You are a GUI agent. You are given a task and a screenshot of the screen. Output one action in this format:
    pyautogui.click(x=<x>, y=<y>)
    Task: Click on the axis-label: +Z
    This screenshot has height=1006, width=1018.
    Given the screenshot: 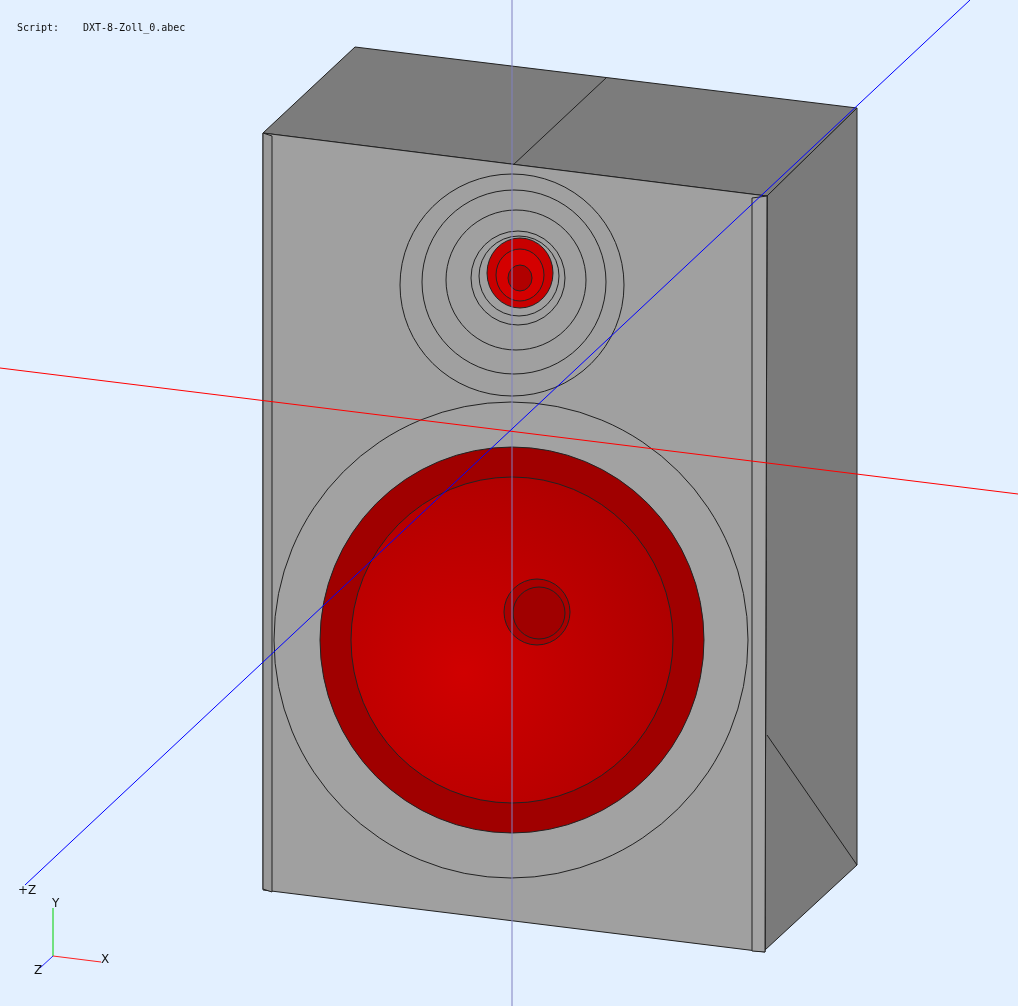 What is the action you would take?
    pyautogui.click(x=27, y=890)
    